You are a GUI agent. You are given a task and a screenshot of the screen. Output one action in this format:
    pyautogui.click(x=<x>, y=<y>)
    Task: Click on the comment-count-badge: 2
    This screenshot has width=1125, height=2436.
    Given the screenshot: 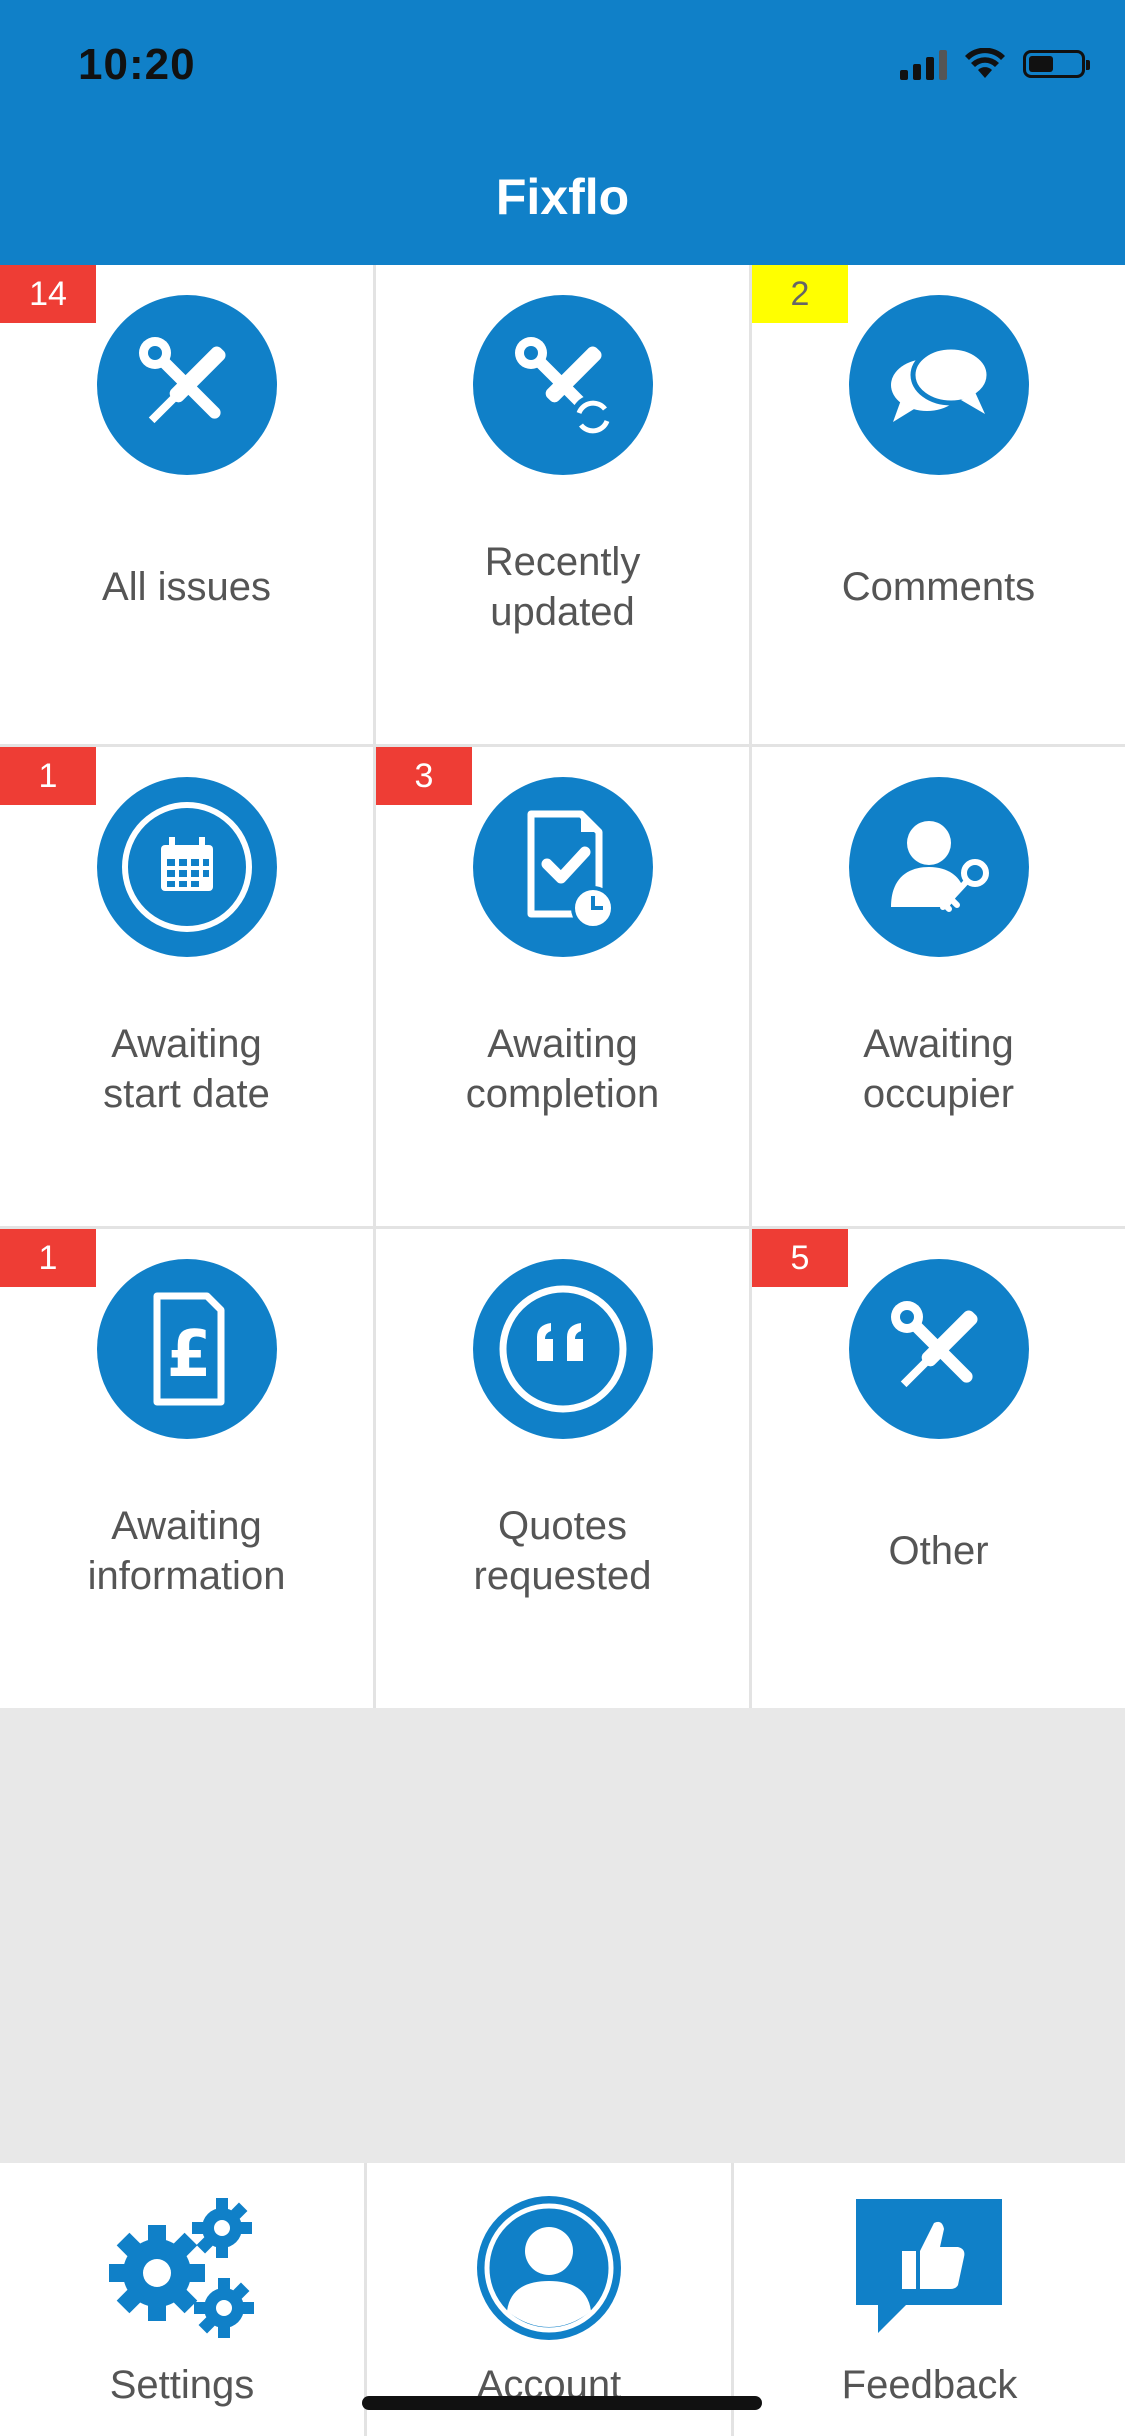 What is the action you would take?
    pyautogui.click(x=800, y=294)
    